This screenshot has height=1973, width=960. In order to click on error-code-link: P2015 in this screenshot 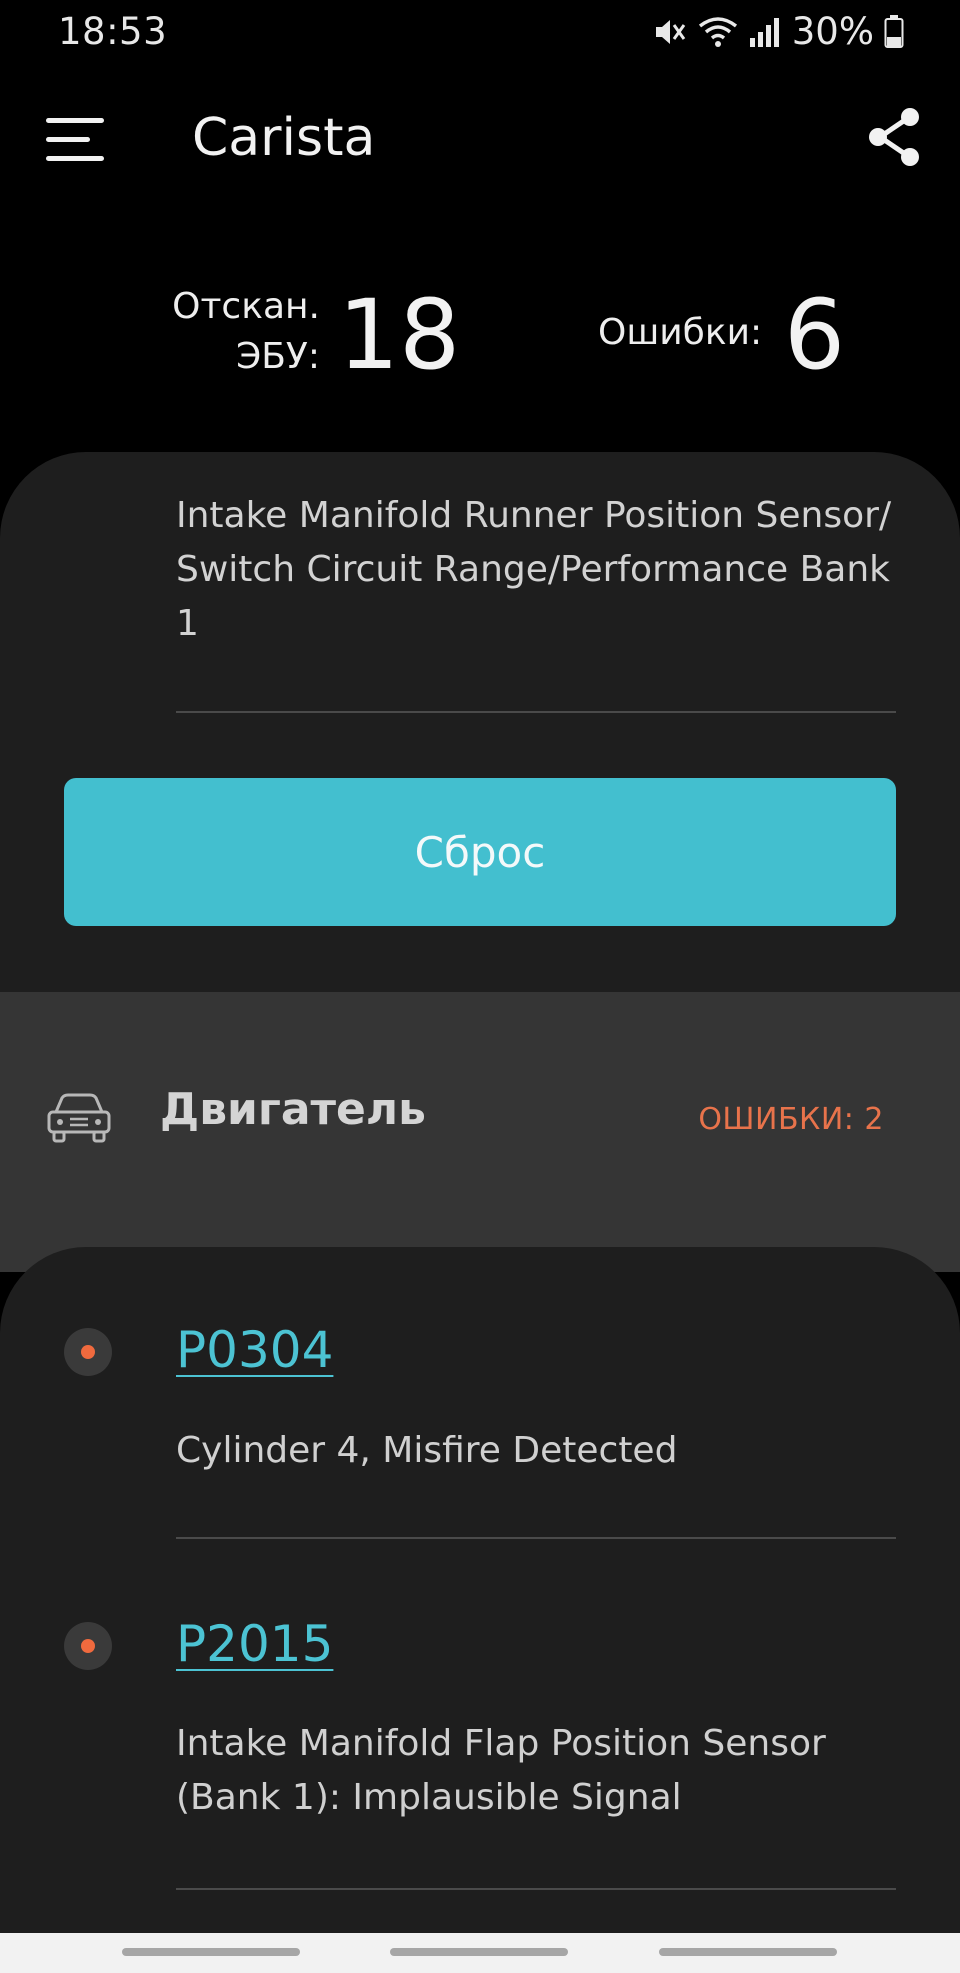, I will do `click(254, 1644)`.